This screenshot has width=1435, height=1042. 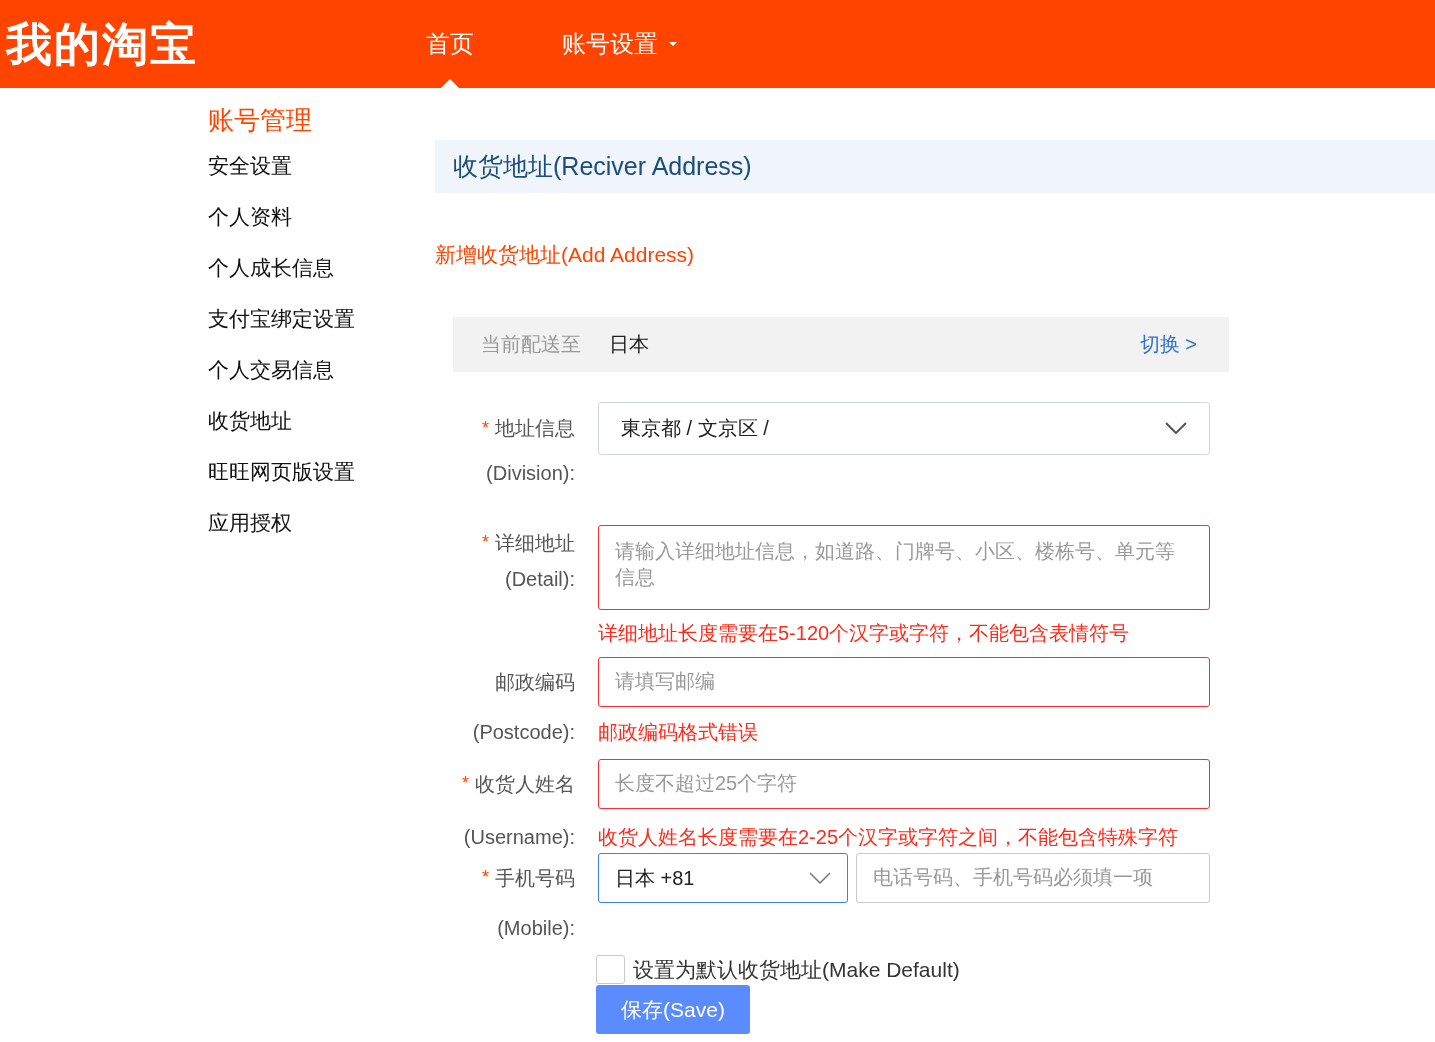 What do you see at coordinates (519, 837) in the screenshot?
I see `field-label: (Username):` at bounding box center [519, 837].